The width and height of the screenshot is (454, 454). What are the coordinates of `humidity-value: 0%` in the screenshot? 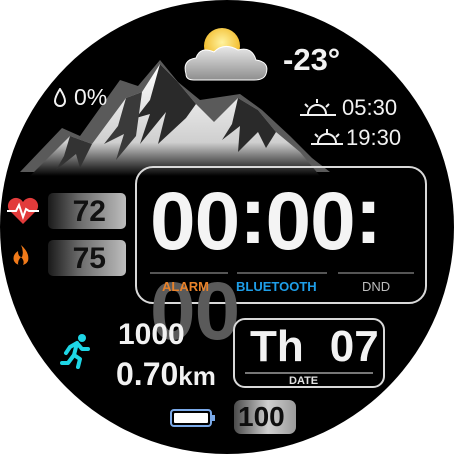 It's located at (91, 97).